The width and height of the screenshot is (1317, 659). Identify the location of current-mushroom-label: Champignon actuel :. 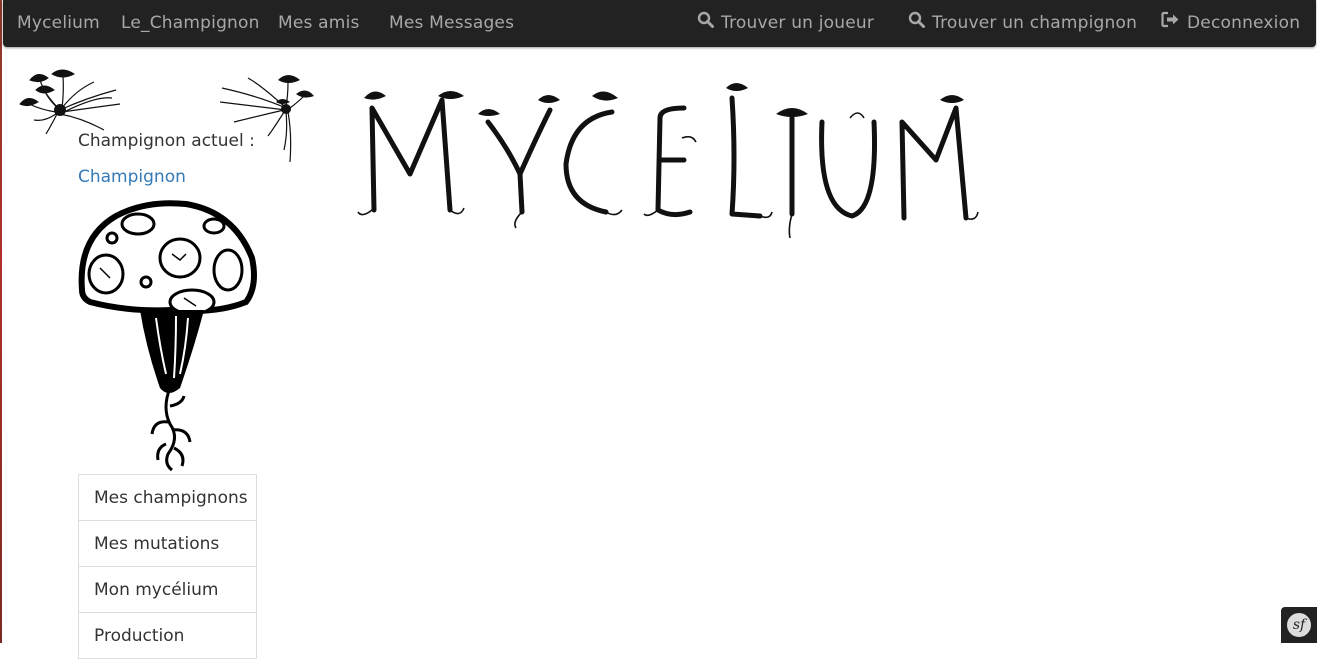
(166, 141).